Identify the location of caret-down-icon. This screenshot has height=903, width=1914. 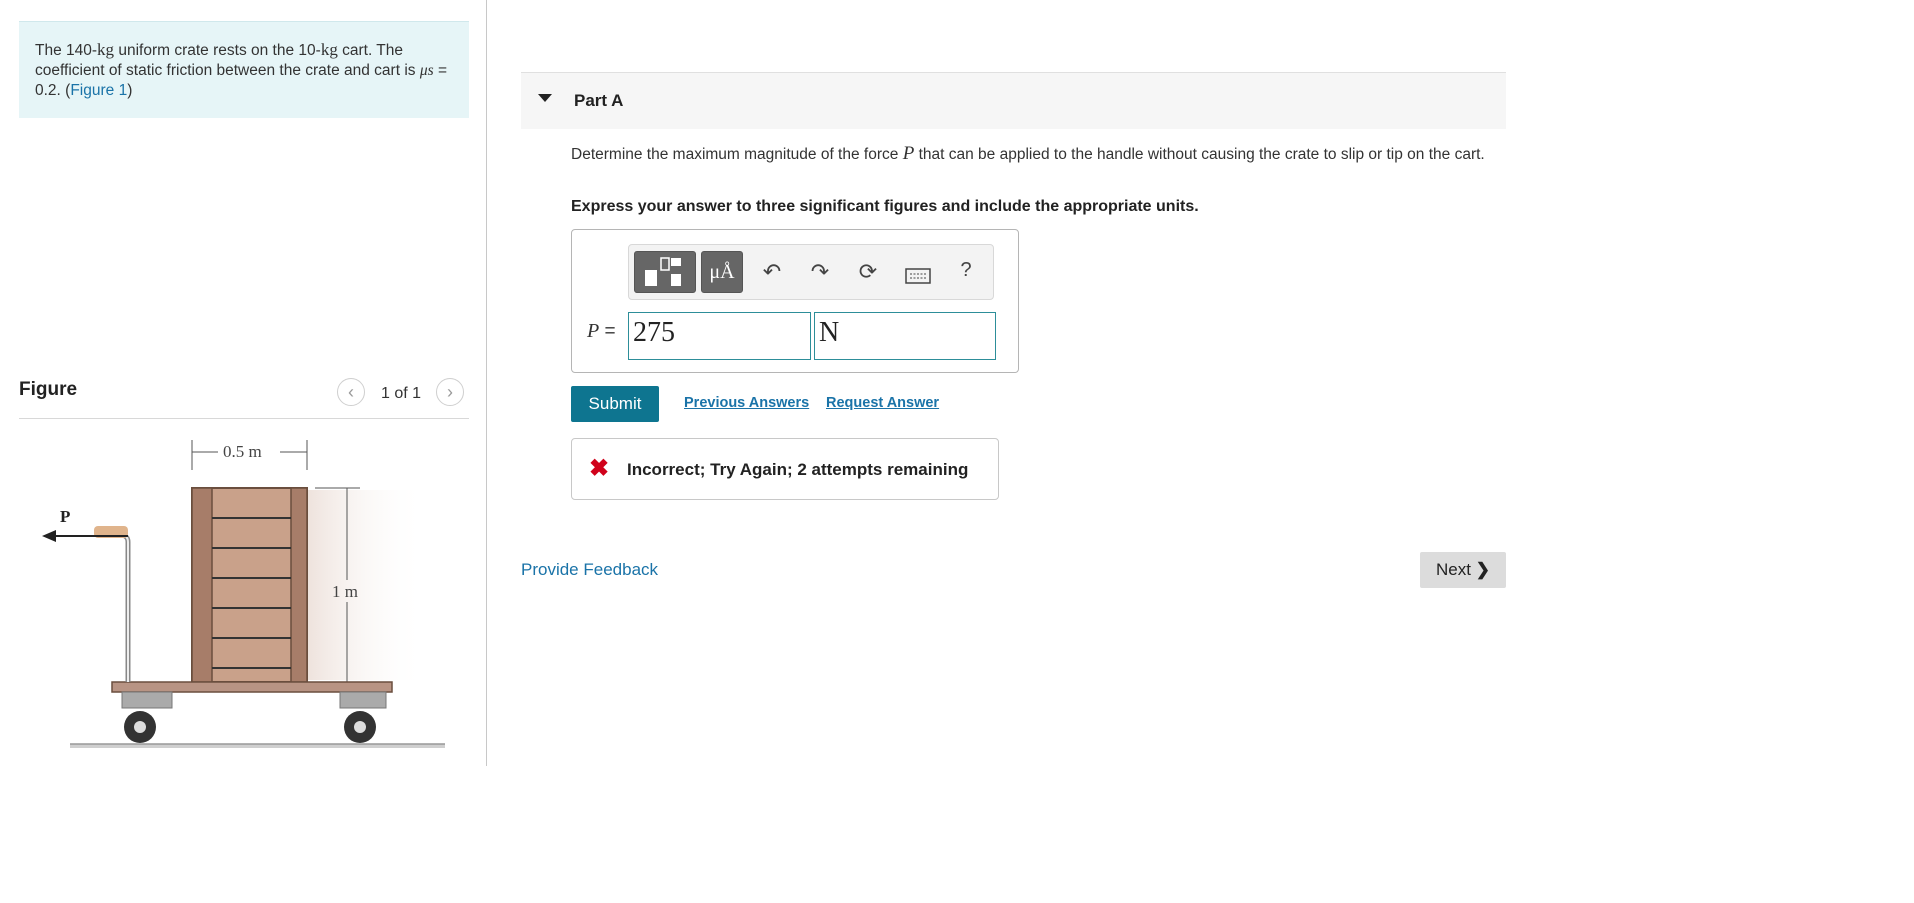
(545, 98).